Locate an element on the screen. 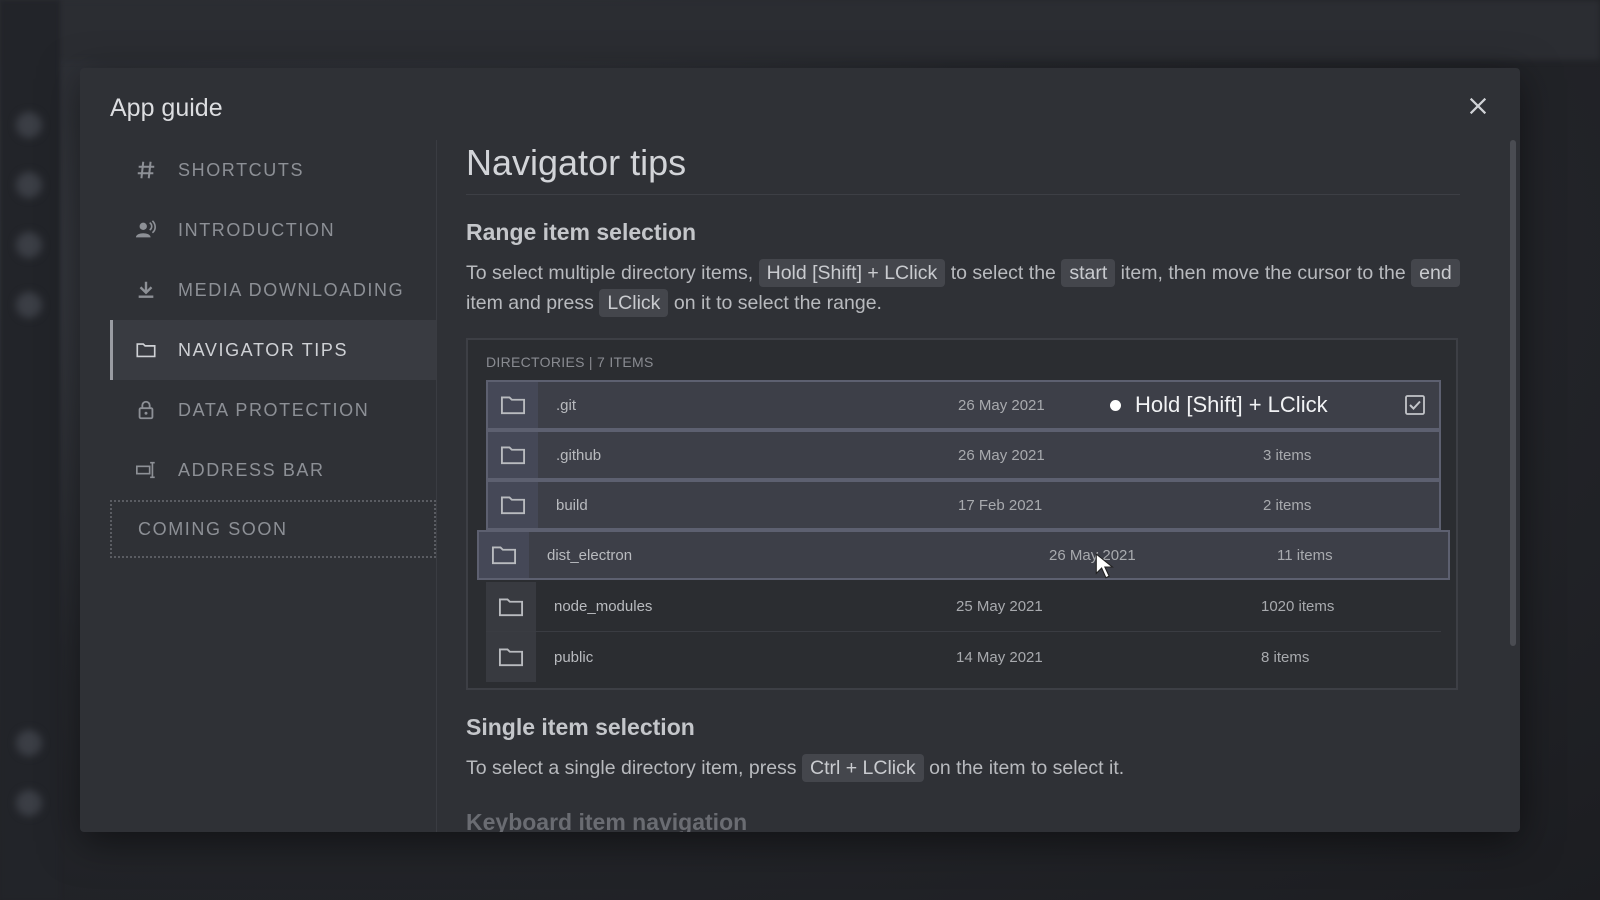  sidebar-item-label: NAVIGATOR TIPS is located at coordinates (263, 349).